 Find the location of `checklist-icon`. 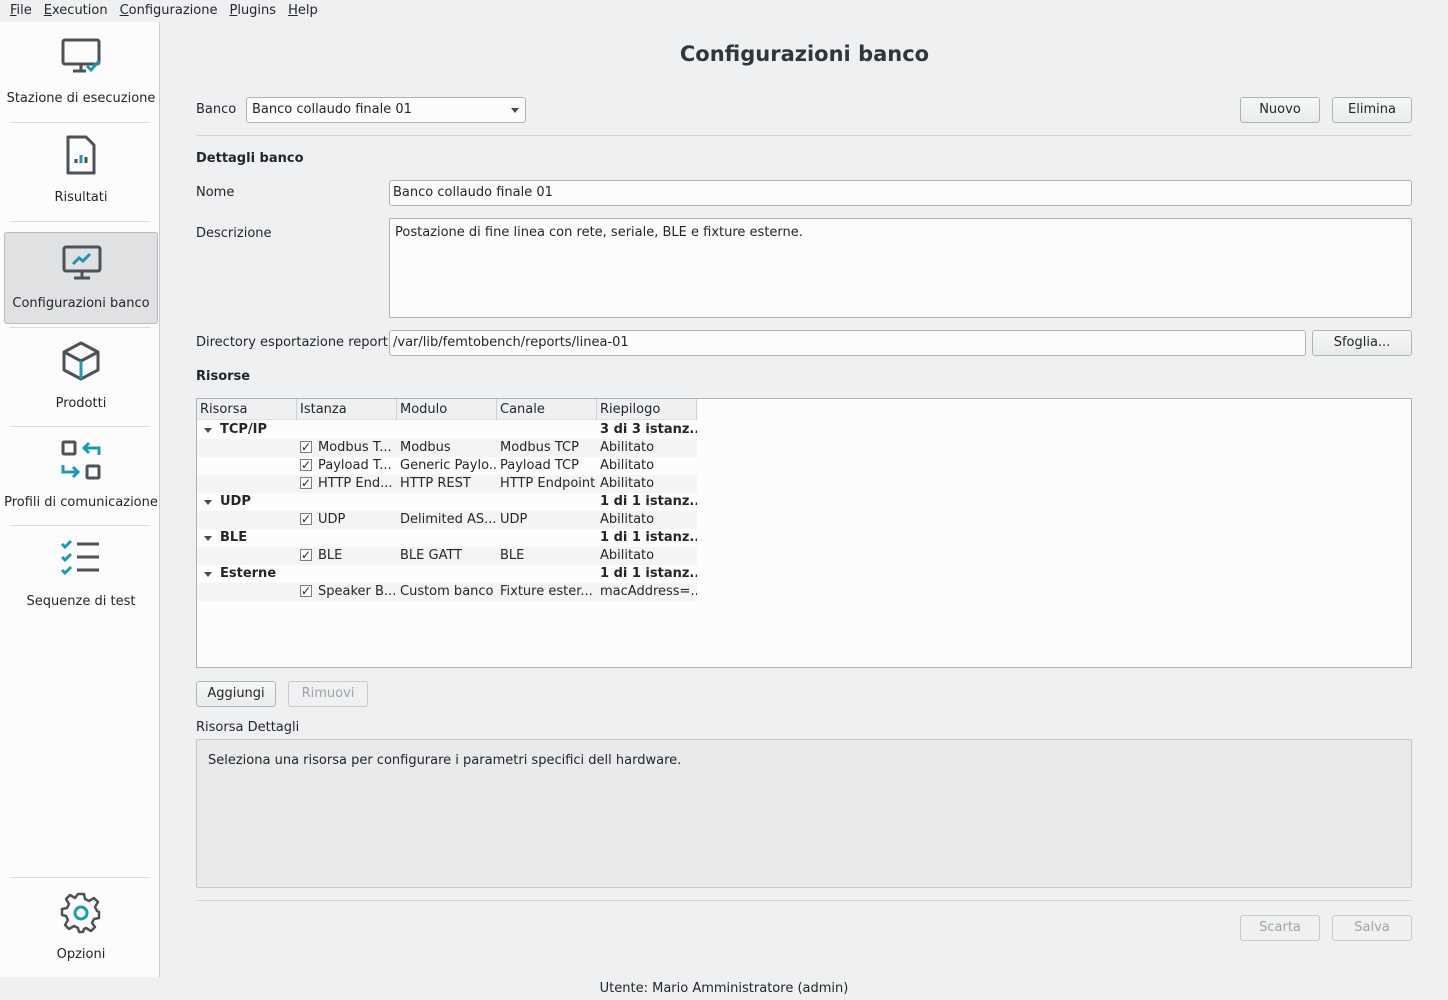

checklist-icon is located at coordinates (79, 557).